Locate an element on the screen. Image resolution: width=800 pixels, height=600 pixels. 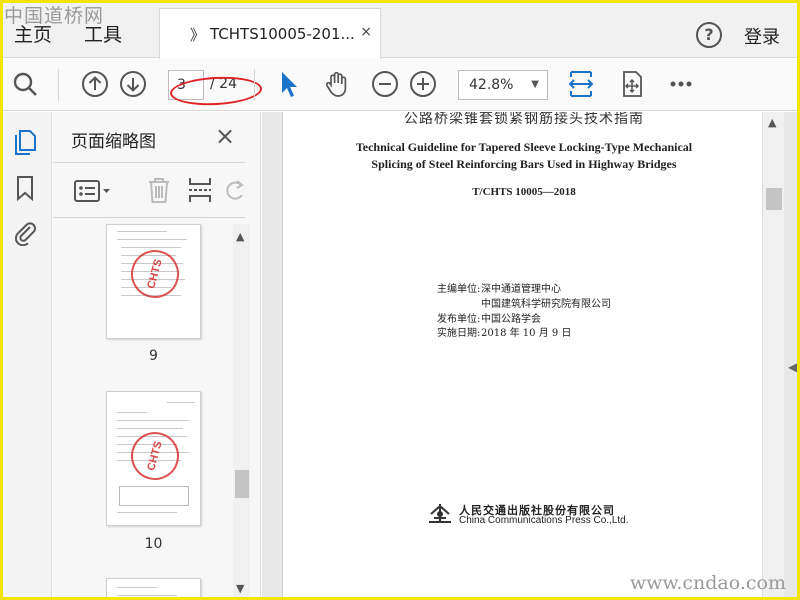
date-label: 实施日期: is located at coordinates (459, 333).